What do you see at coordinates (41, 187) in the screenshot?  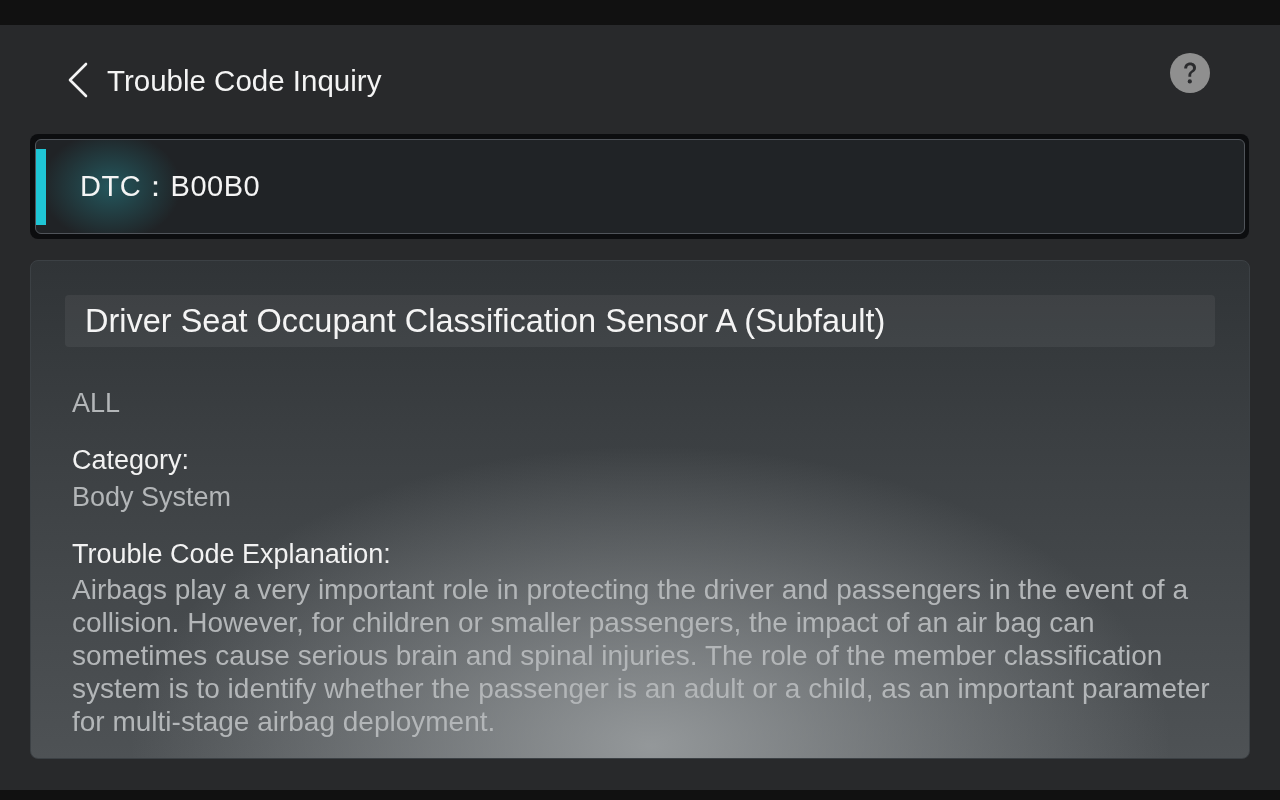 I see `accent-bar-icon` at bounding box center [41, 187].